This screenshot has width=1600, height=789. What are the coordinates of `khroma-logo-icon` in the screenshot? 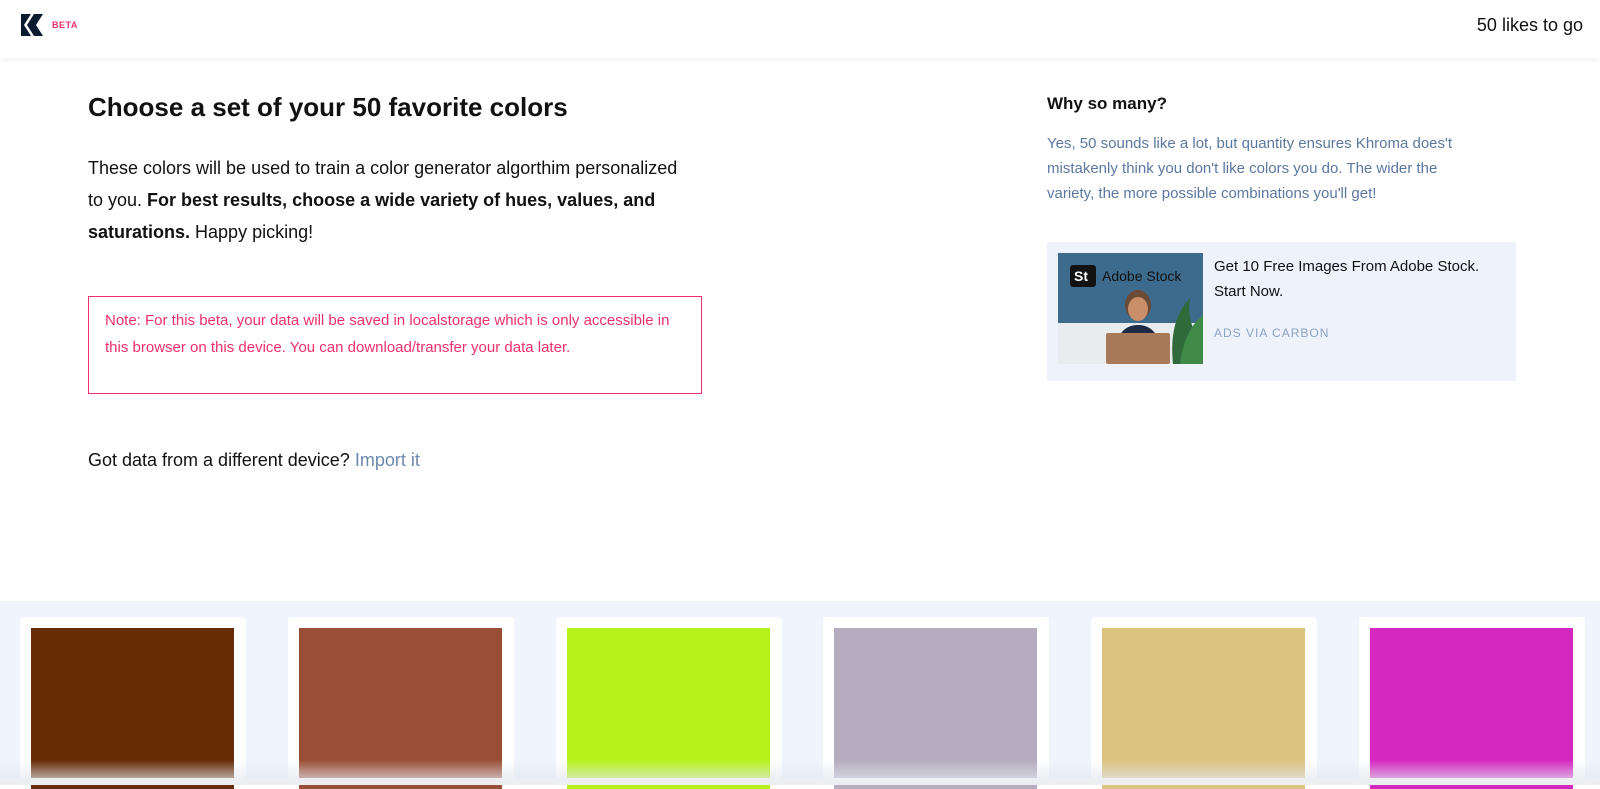 It's located at (32, 25).